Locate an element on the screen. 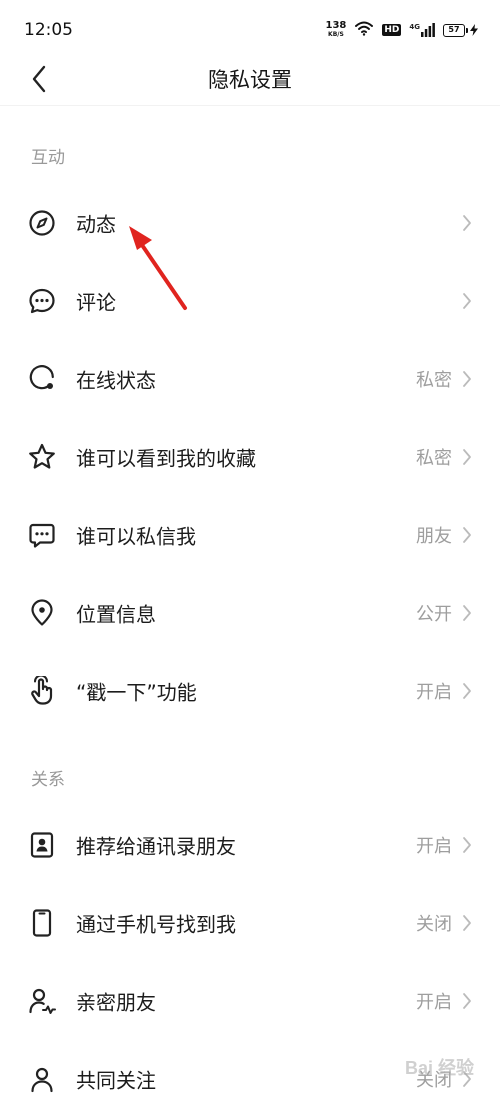 The height and width of the screenshot is (1118, 500). row-comments: 评论 is located at coordinates (250, 301).